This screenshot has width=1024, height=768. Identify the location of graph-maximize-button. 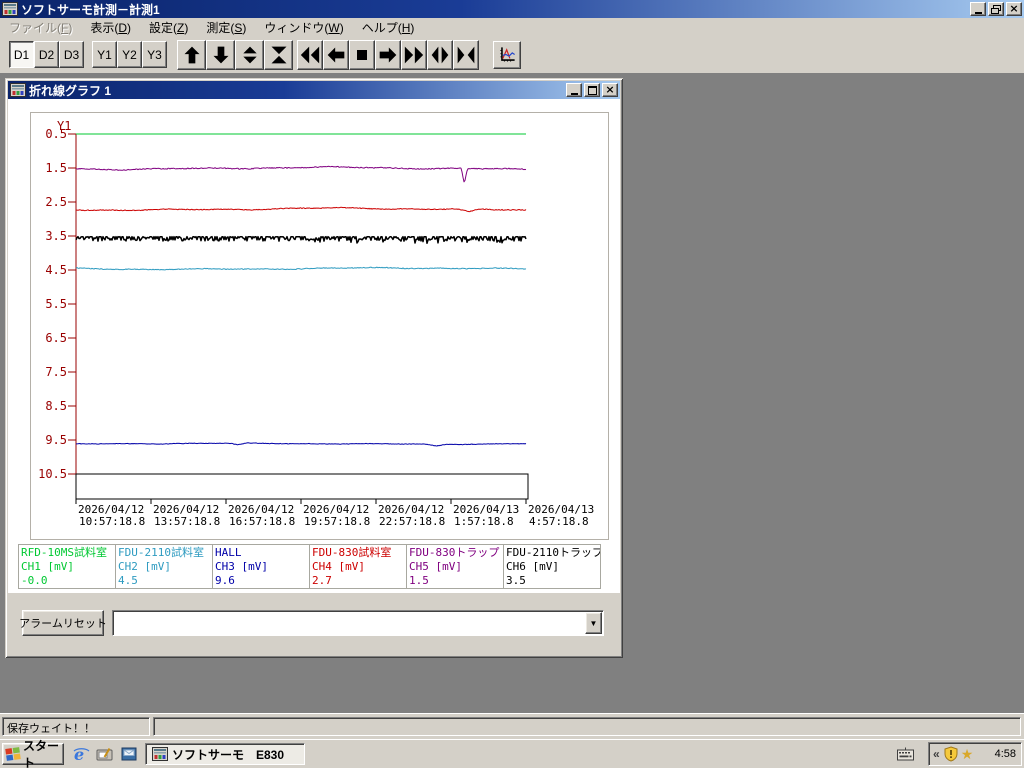
(592, 90).